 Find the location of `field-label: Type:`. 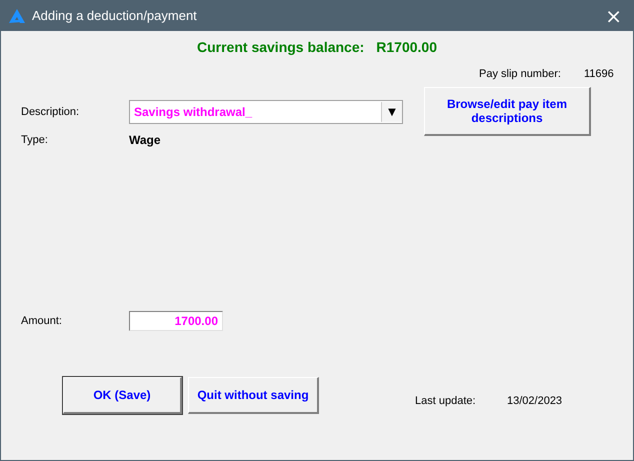

field-label: Type: is located at coordinates (35, 140).